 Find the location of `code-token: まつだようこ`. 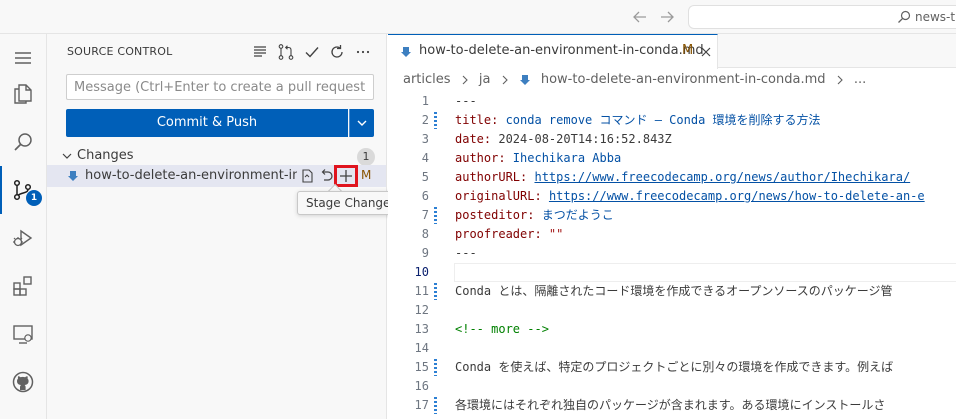

code-token: まつだようこ is located at coordinates (574, 215).